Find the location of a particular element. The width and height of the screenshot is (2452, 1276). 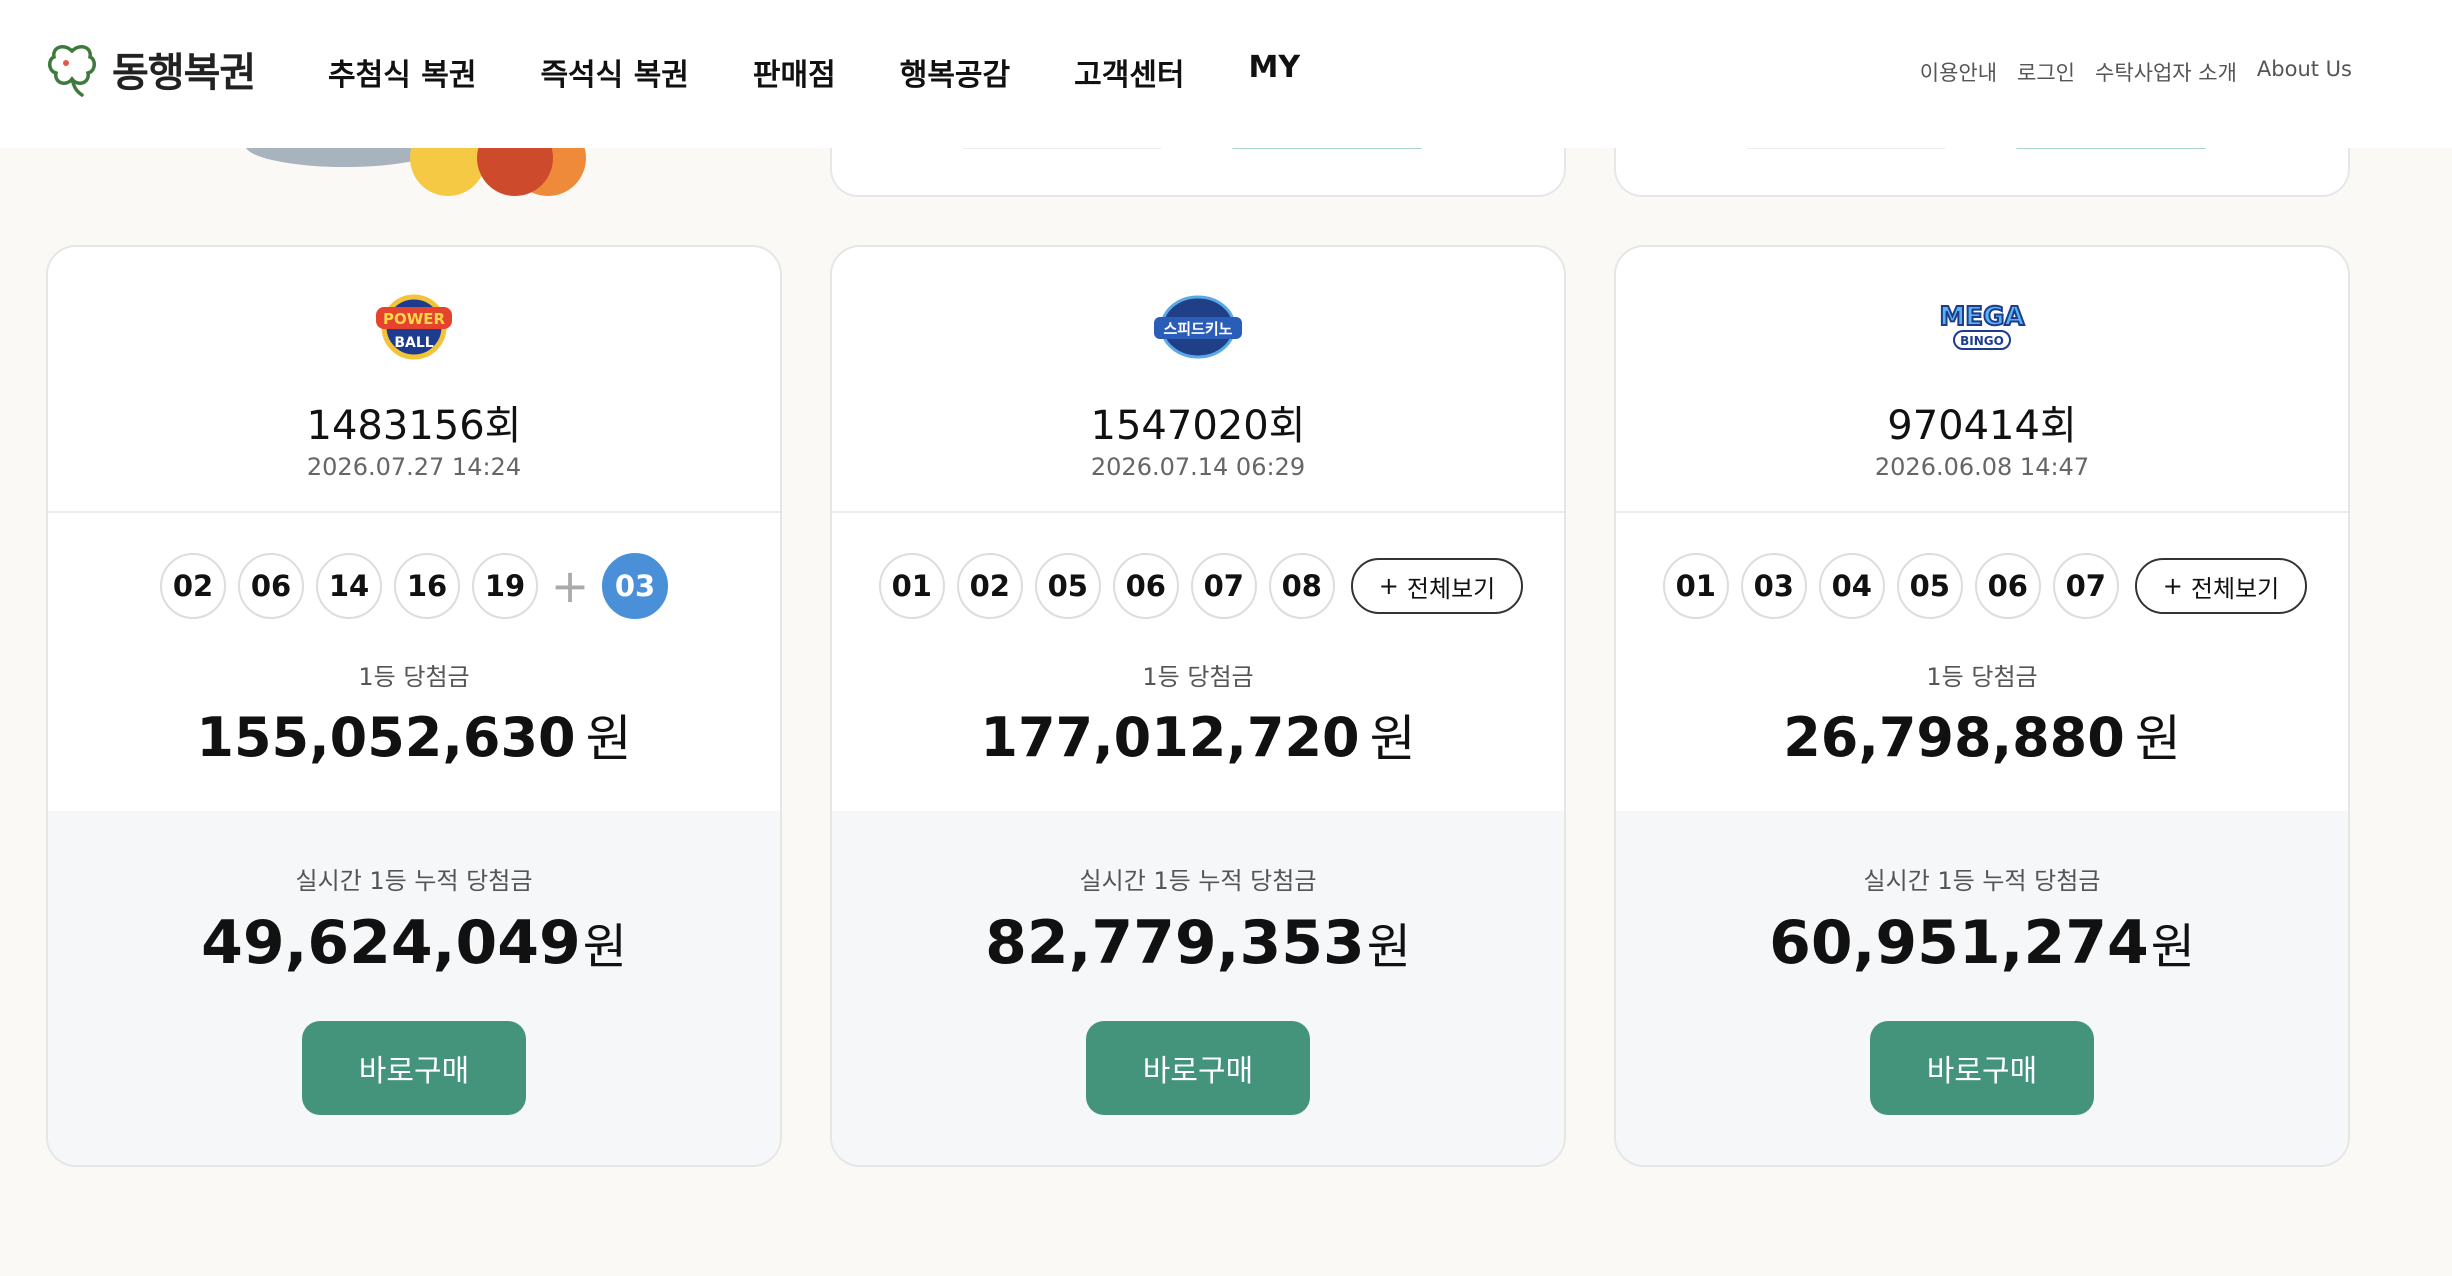

main-nav: 추첨식 복권 즉석식 복권 판매점 행복공감 고객센터 MY is located at coordinates (814, 72).